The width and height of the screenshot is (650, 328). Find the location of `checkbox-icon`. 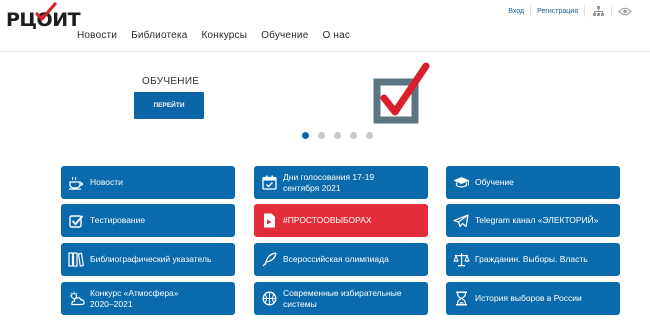

checkbox-icon is located at coordinates (76, 221).